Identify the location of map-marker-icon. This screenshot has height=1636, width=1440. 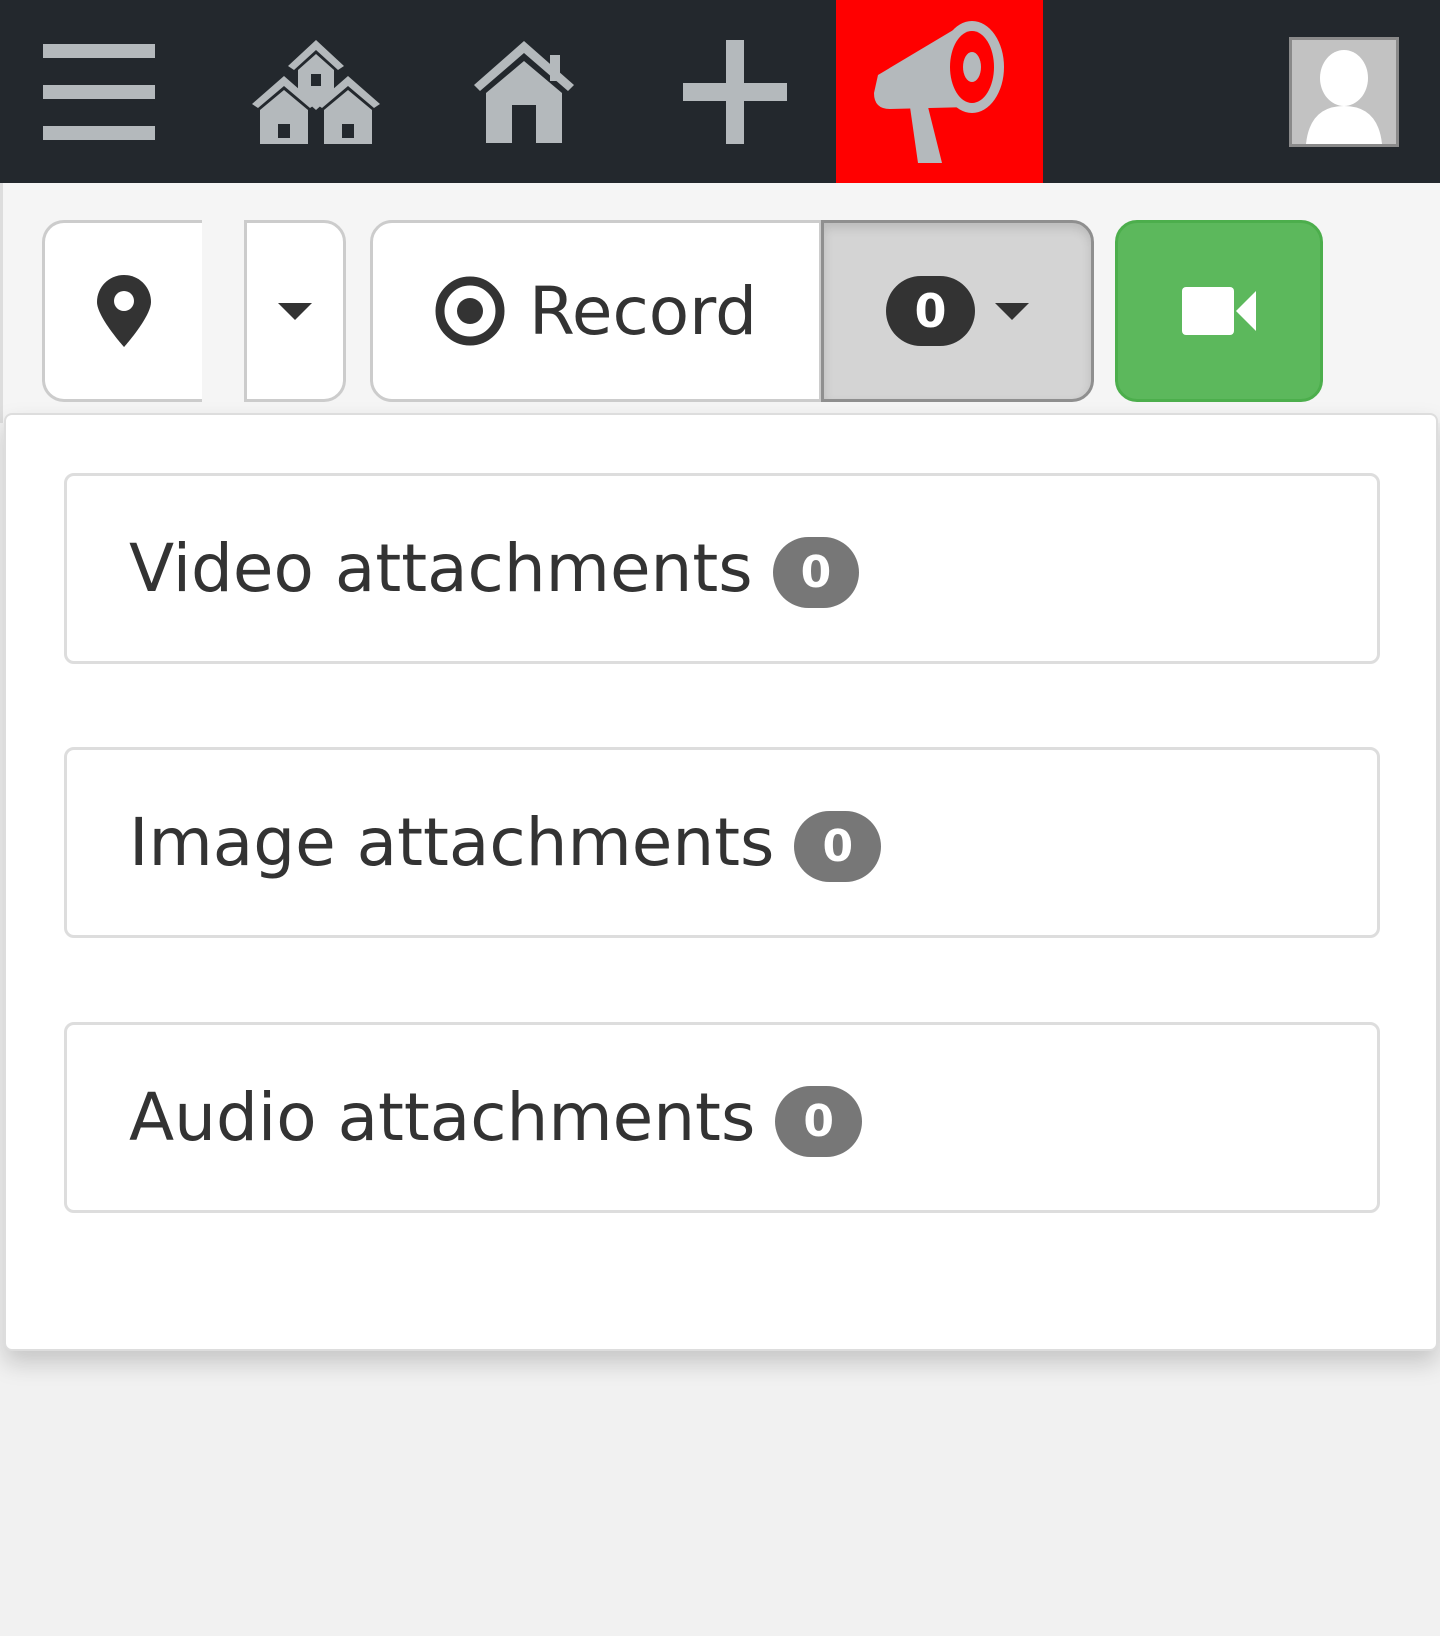
(123, 311).